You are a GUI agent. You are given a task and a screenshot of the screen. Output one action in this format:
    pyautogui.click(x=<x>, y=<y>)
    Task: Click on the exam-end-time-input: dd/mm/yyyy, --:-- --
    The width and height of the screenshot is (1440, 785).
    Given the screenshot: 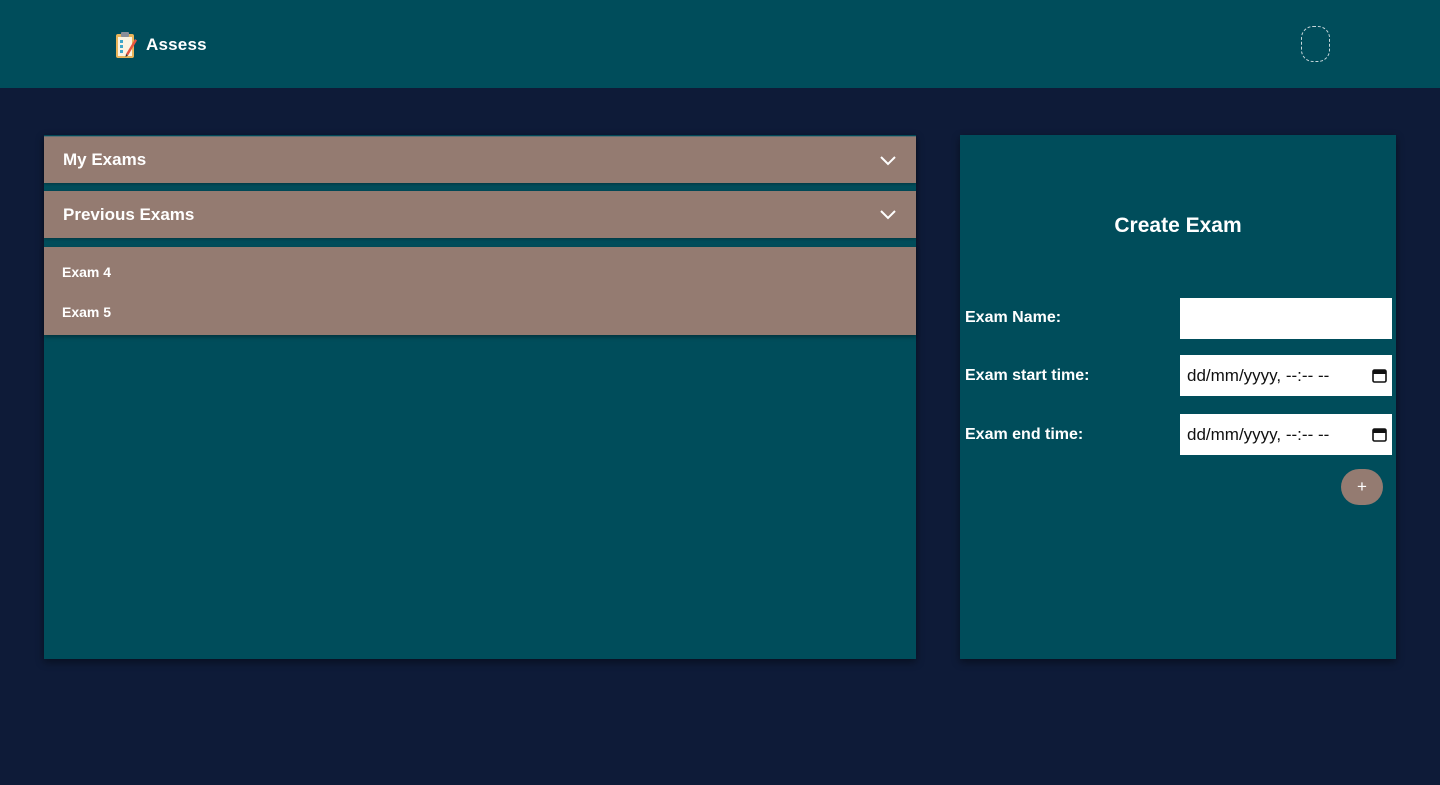 What is the action you would take?
    pyautogui.click(x=1286, y=434)
    